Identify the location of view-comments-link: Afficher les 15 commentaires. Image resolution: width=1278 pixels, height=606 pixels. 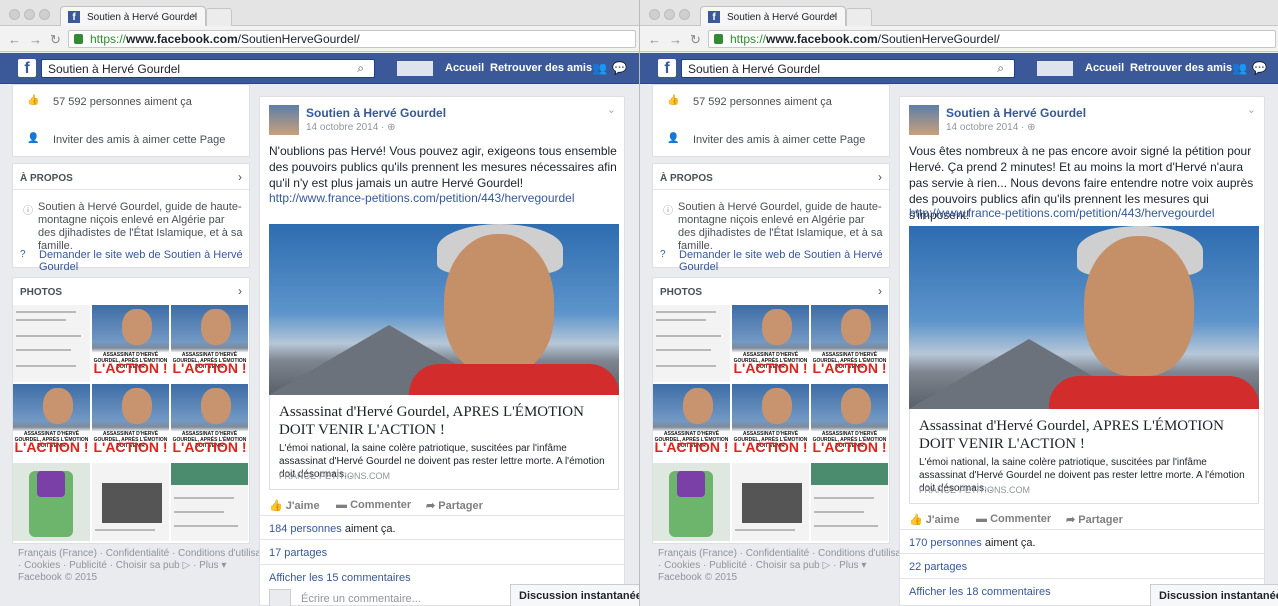
(340, 578).